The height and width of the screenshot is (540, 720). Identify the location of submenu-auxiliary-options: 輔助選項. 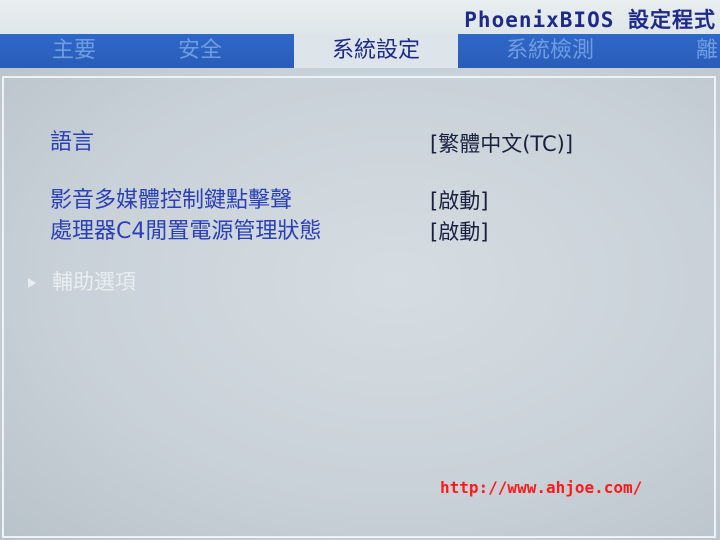
(82, 281).